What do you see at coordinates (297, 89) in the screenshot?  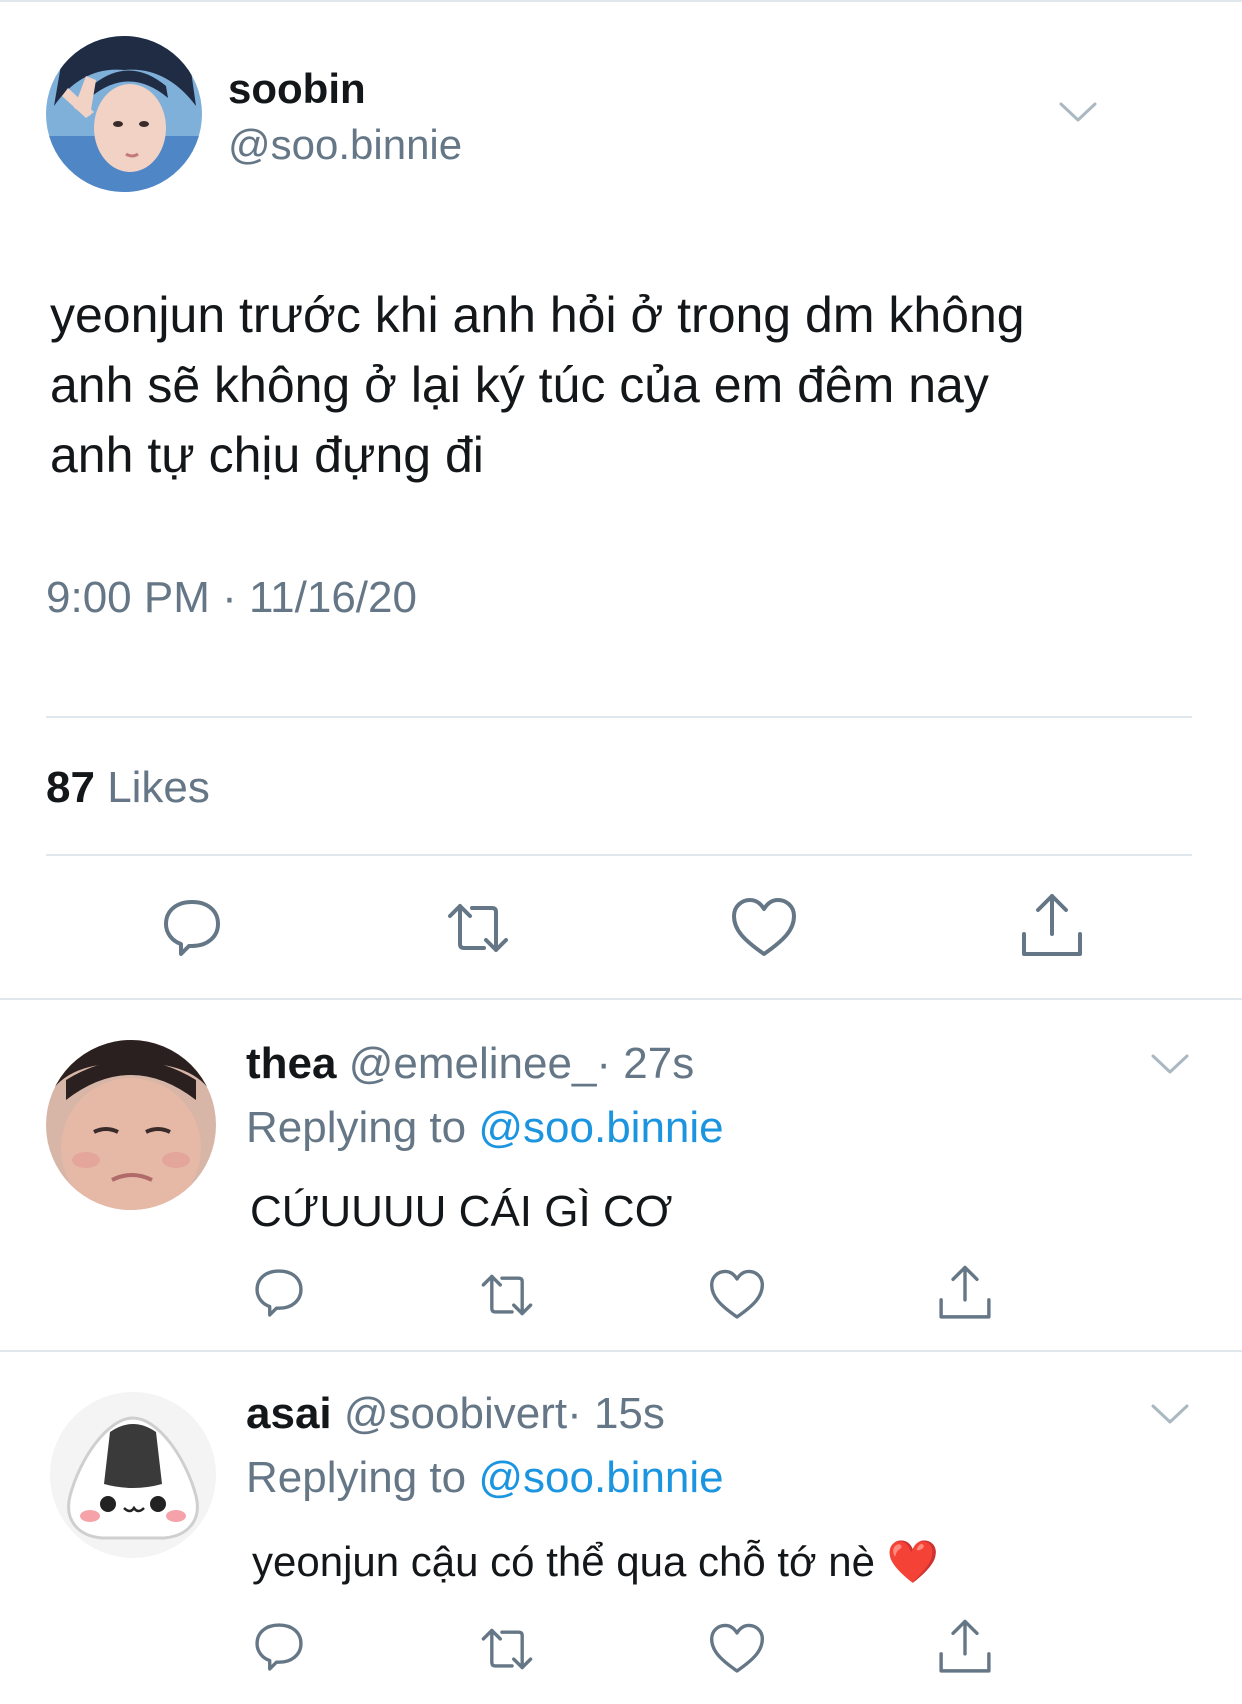 I see `main-display-name: soobin` at bounding box center [297, 89].